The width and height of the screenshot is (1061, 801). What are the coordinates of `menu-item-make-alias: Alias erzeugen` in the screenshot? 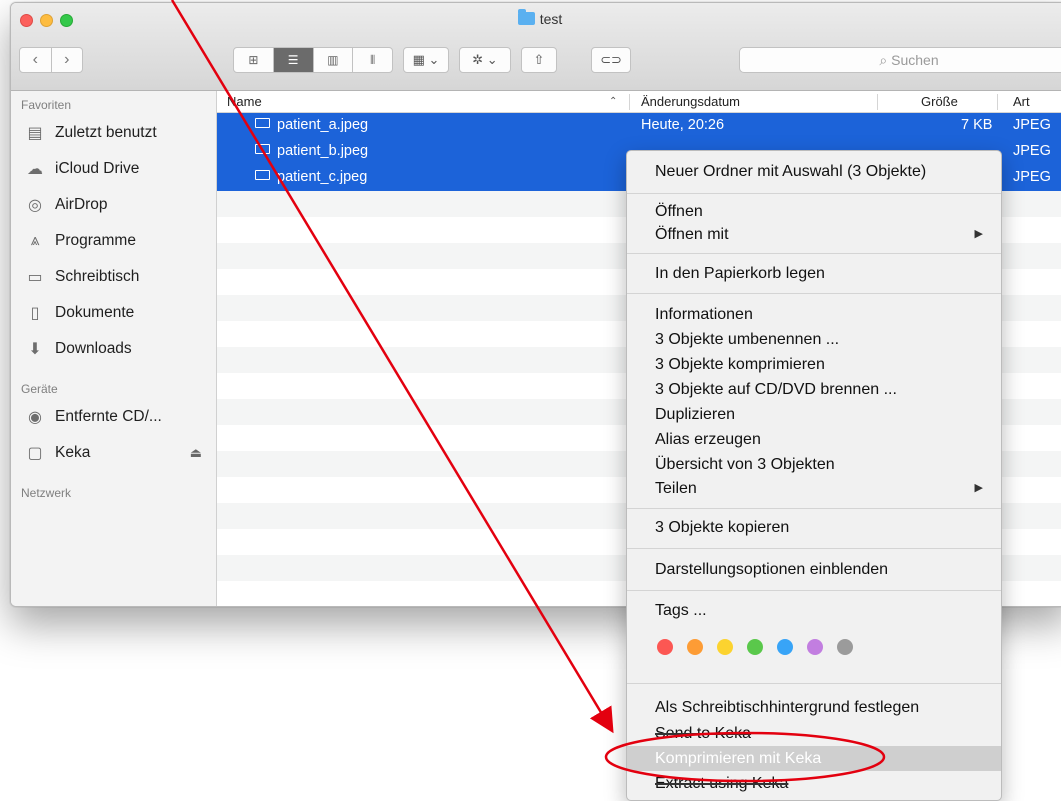 It's located at (814, 439).